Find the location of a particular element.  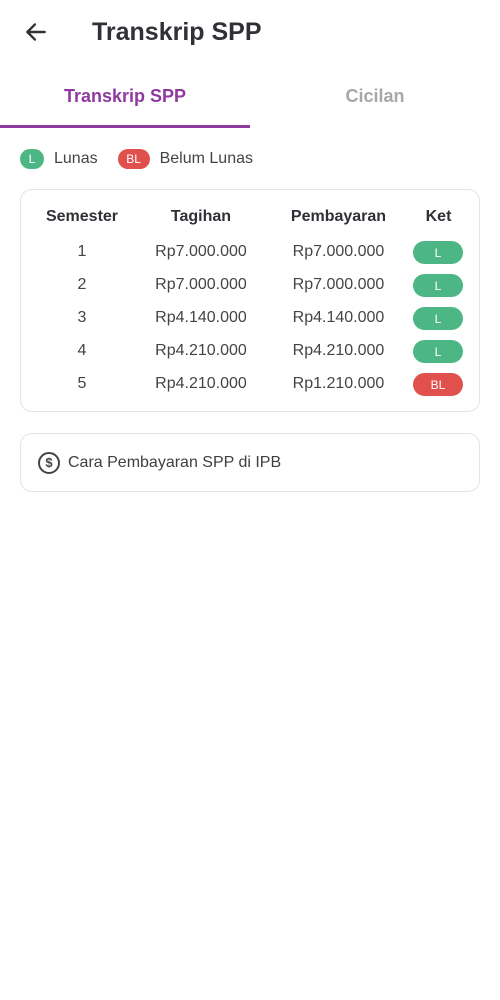

pembayaran-cell: Rp1.210.000 is located at coordinates (338, 383).